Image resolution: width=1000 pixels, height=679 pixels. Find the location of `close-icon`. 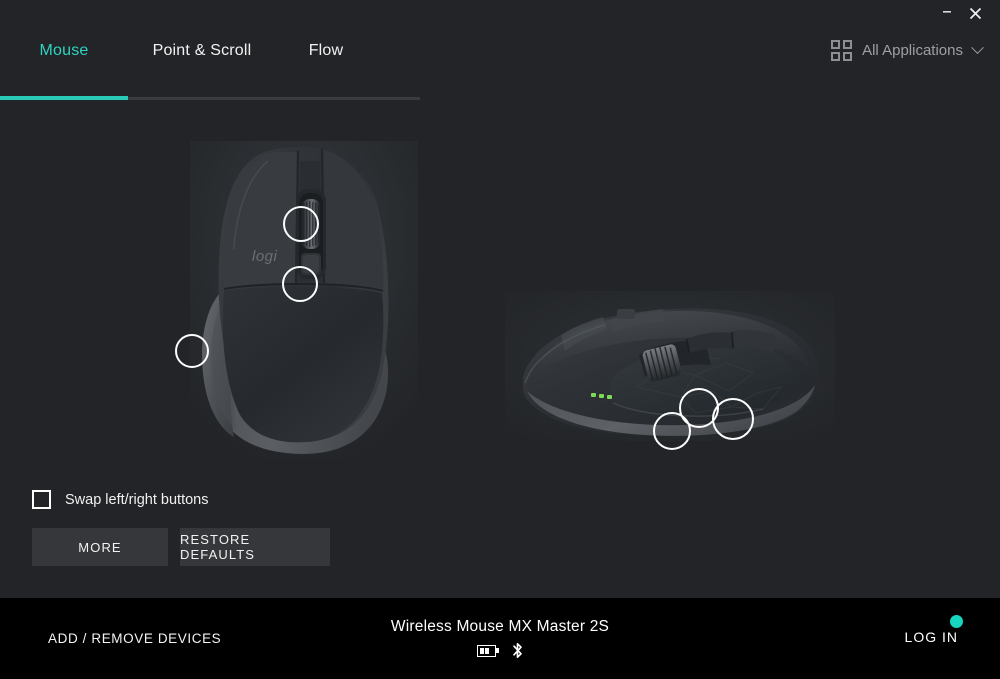

close-icon is located at coordinates (975, 13).